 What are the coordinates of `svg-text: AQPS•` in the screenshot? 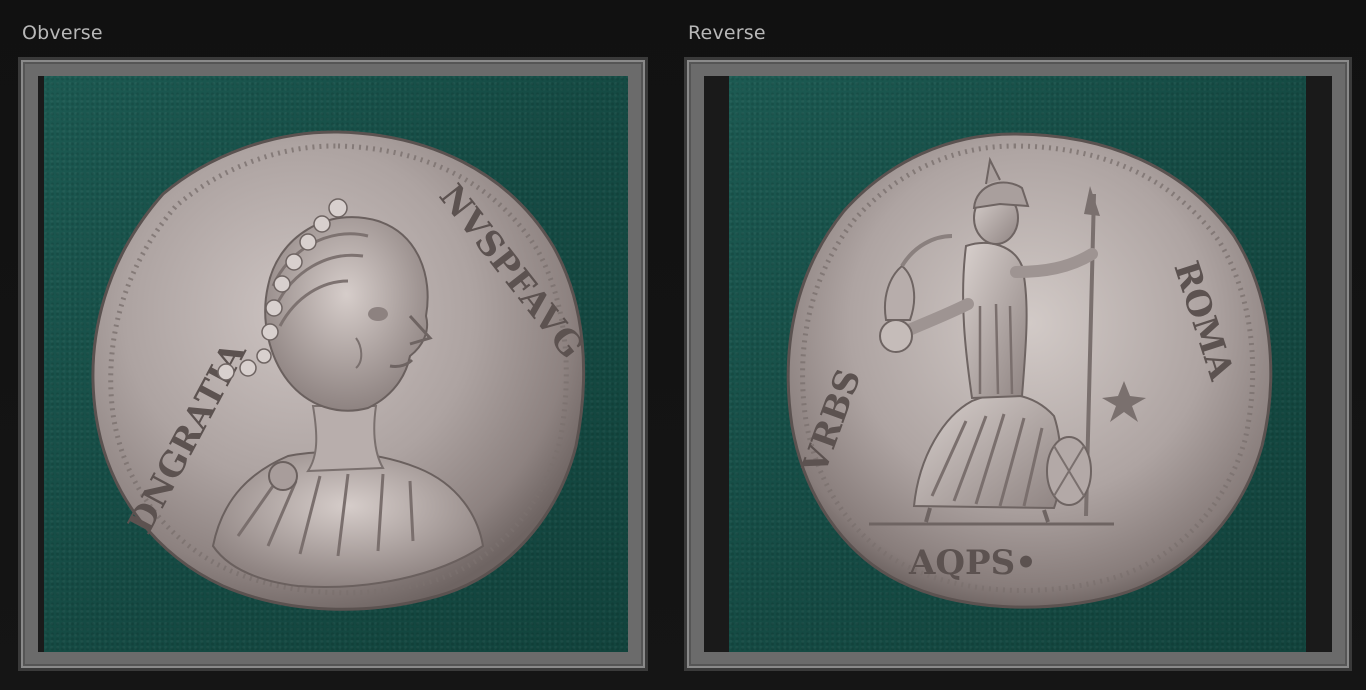 It's located at (972, 563).